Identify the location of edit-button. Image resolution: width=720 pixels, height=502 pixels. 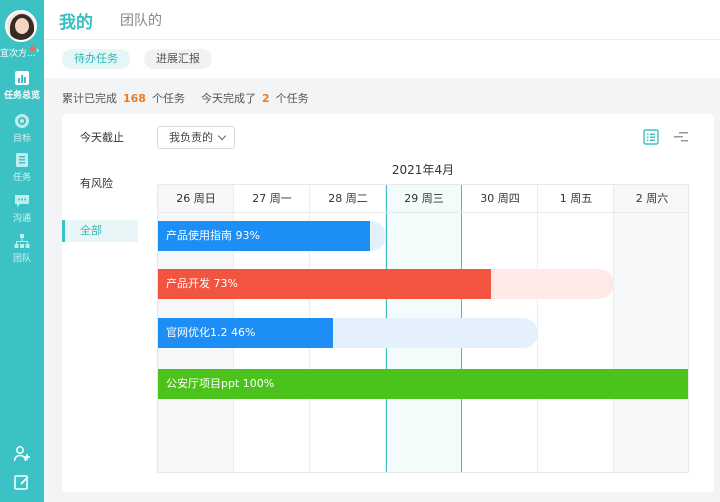
(22, 484).